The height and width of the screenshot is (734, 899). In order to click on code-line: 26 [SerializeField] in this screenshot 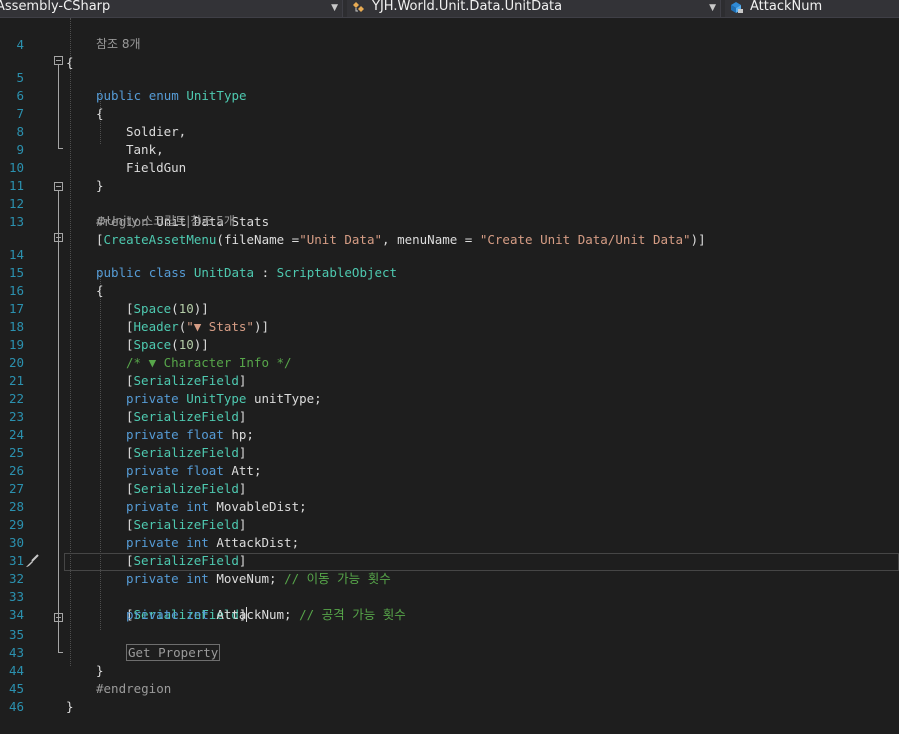, I will do `click(449, 470)`.